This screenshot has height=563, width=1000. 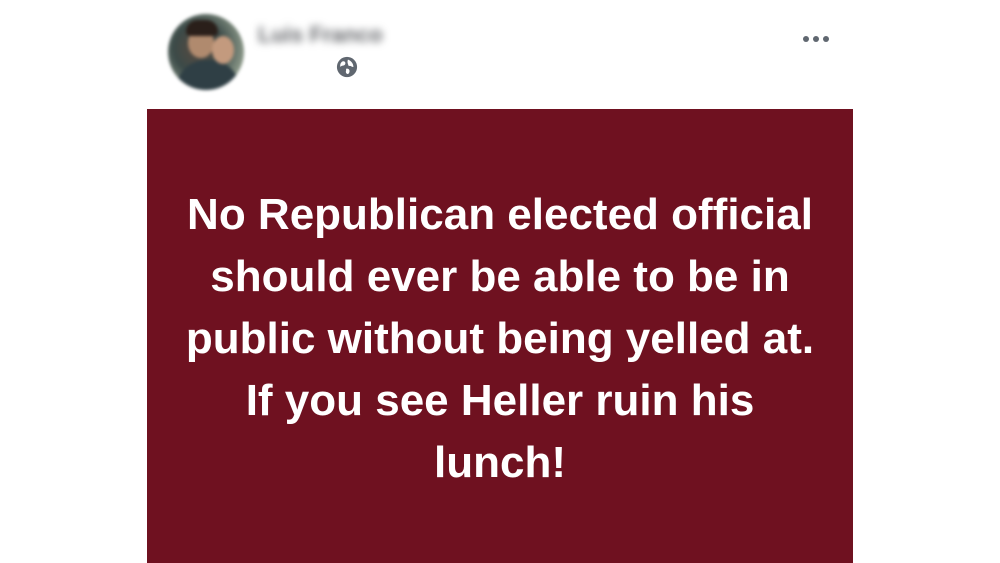 I want to click on avatar-face-right, so click(x=223, y=50).